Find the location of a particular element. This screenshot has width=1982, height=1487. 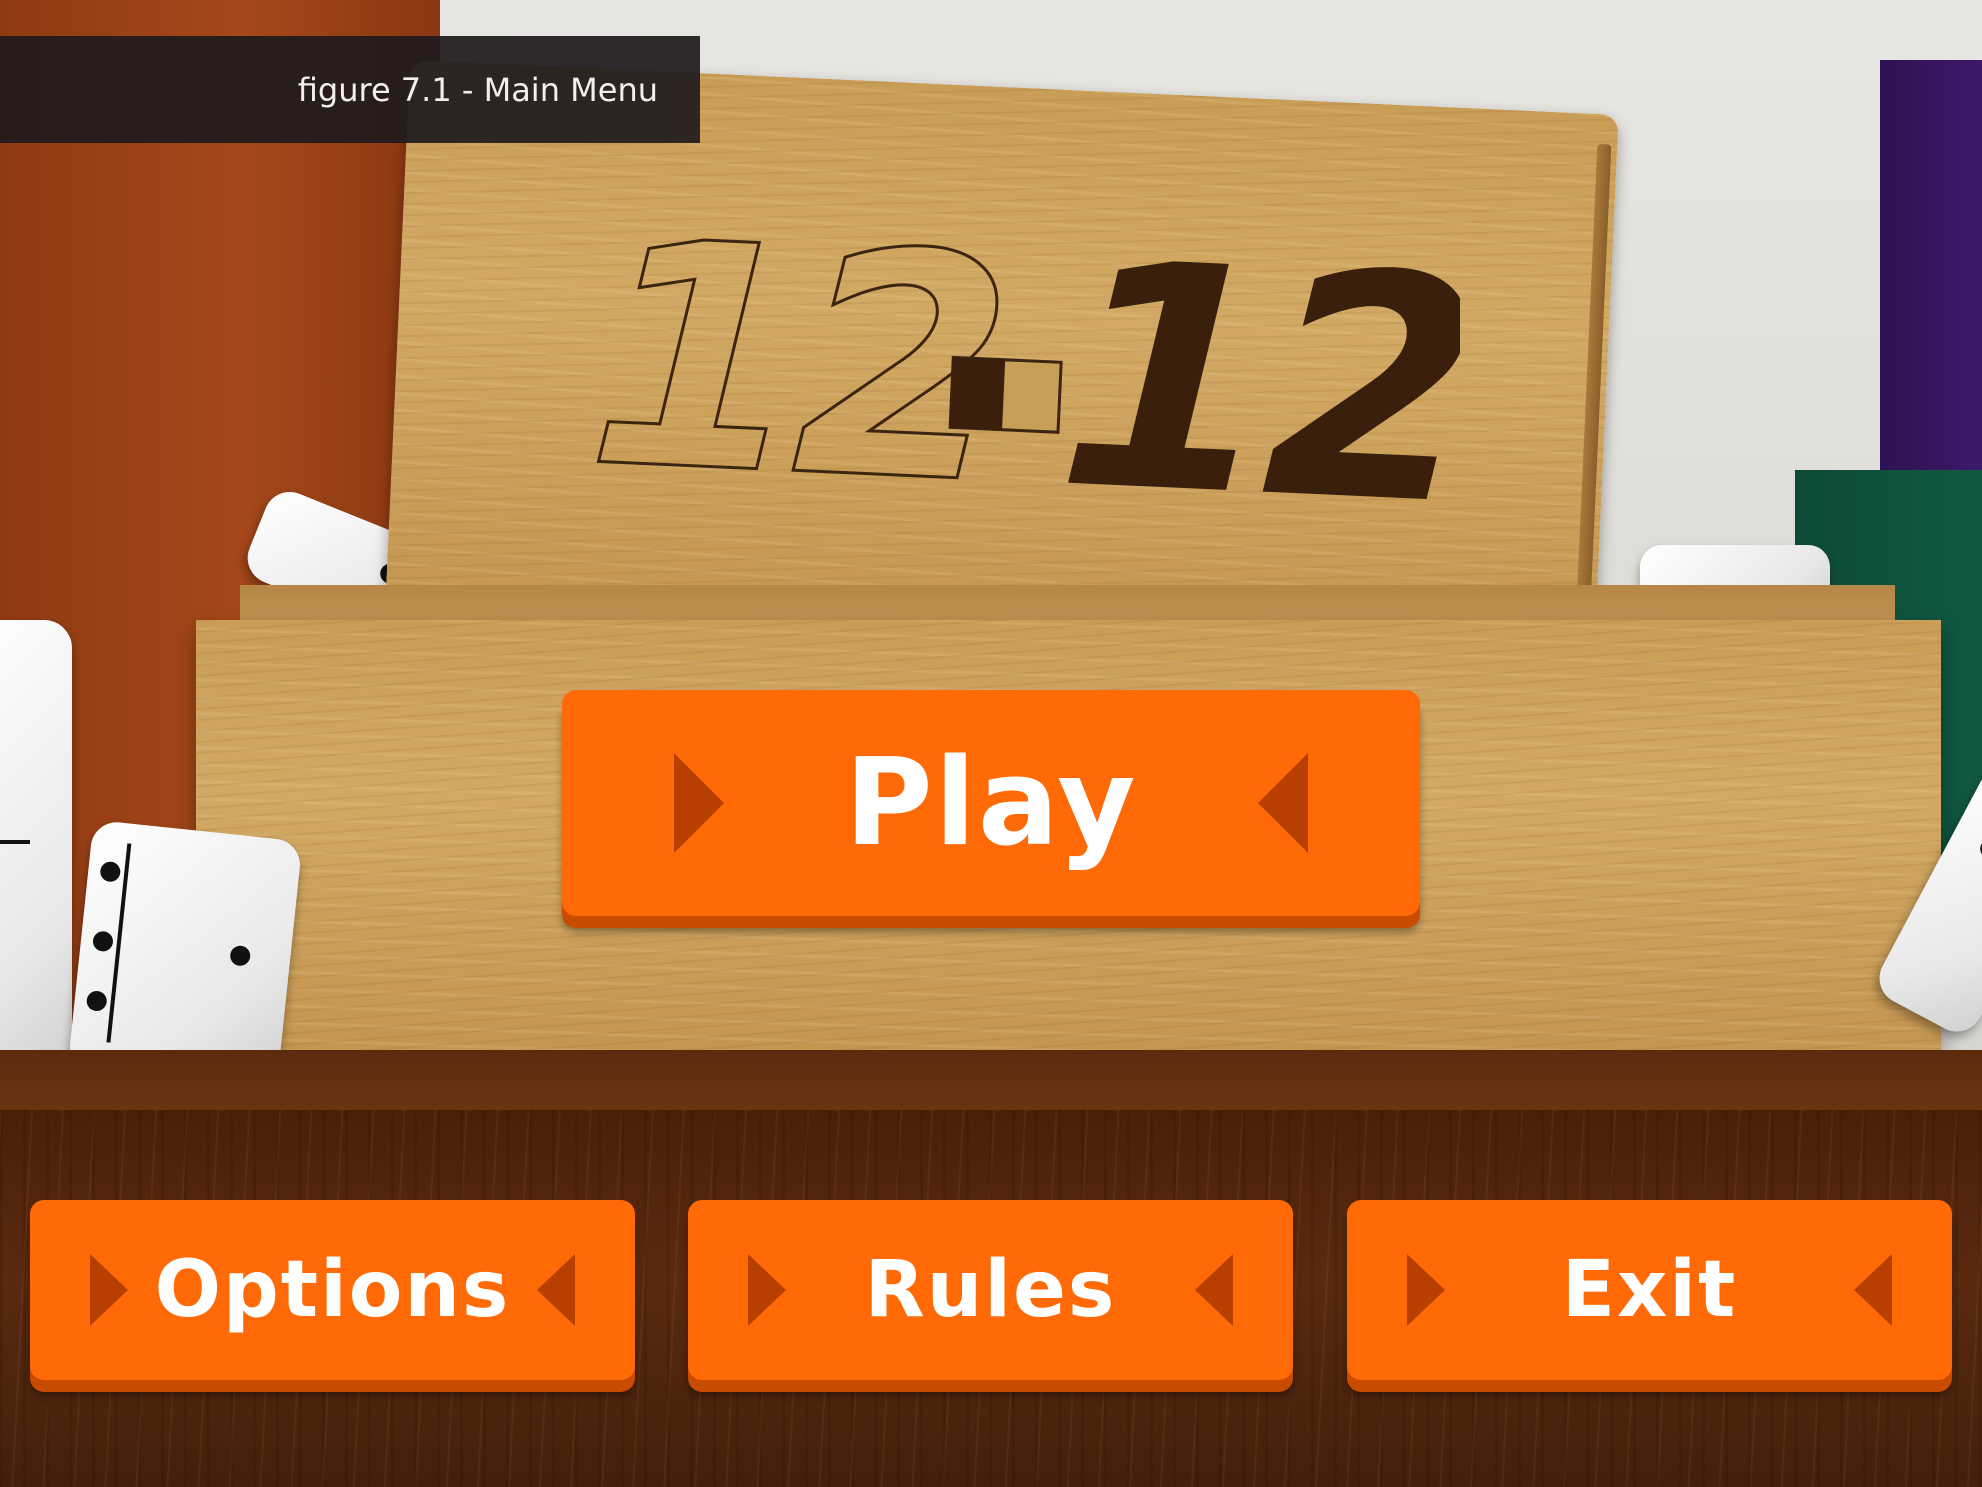

figure-caption-bar: figure 7.1 - Main Menu is located at coordinates (350, 89).